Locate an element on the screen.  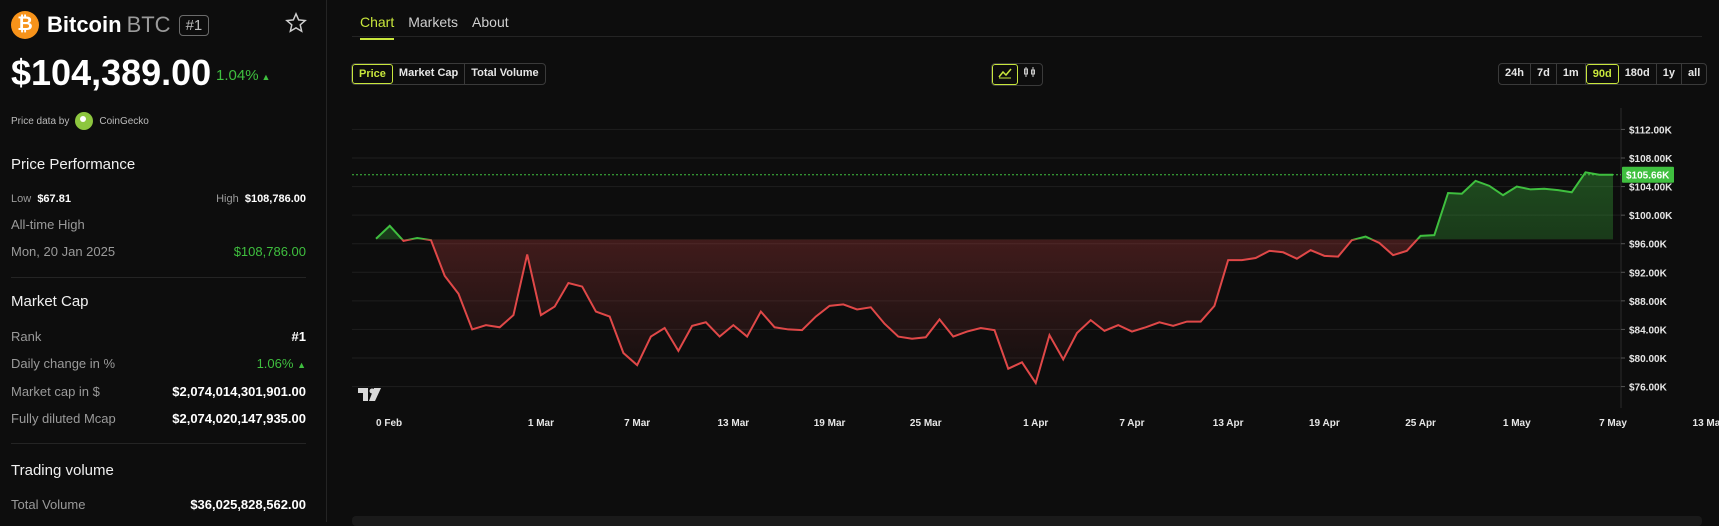
x-tick-label: 25 Apr is located at coordinates (1420, 423).